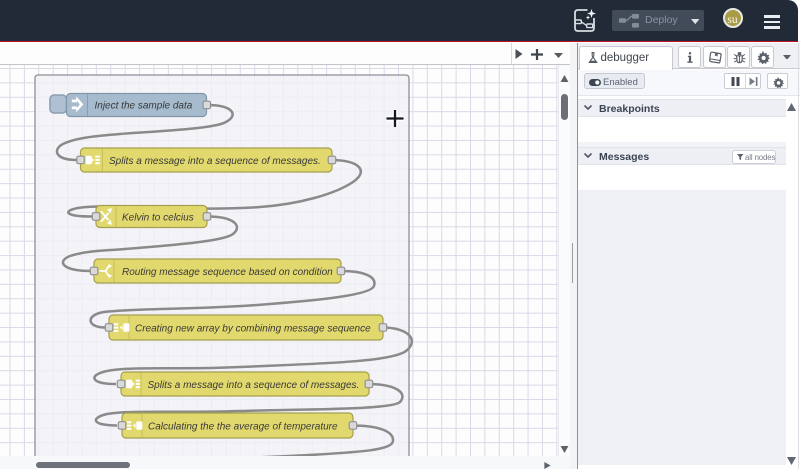  What do you see at coordinates (144, 106) in the screenshot?
I see `svg-text: Inject the sample data` at bounding box center [144, 106].